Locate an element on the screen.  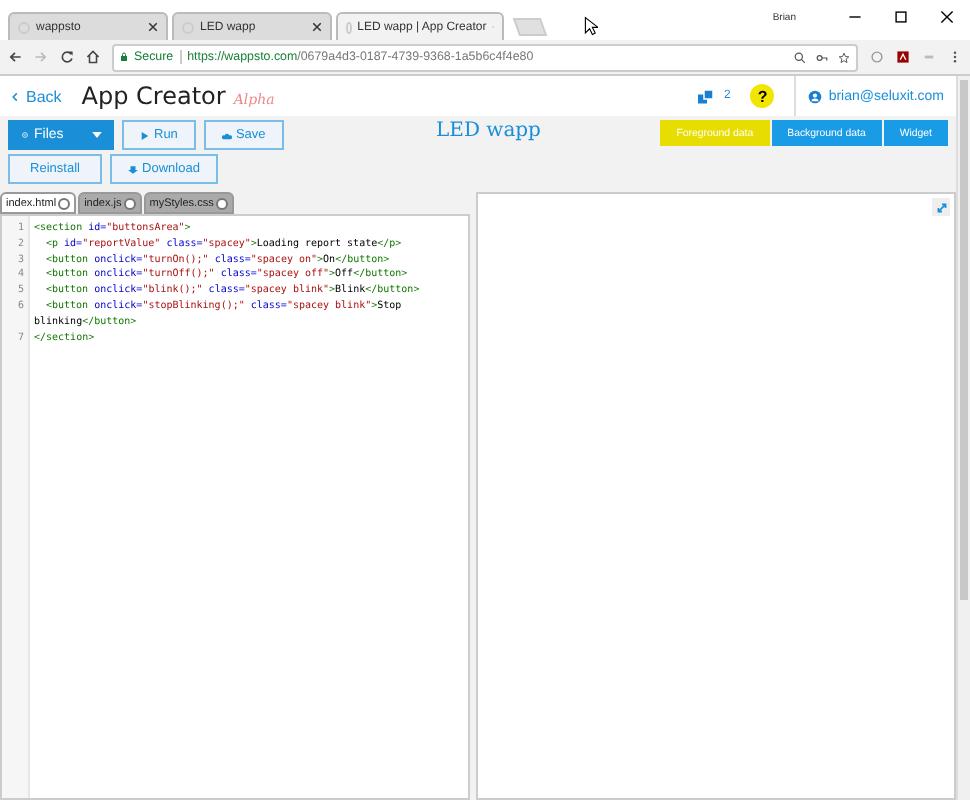
files-icon is located at coordinates (25, 135).